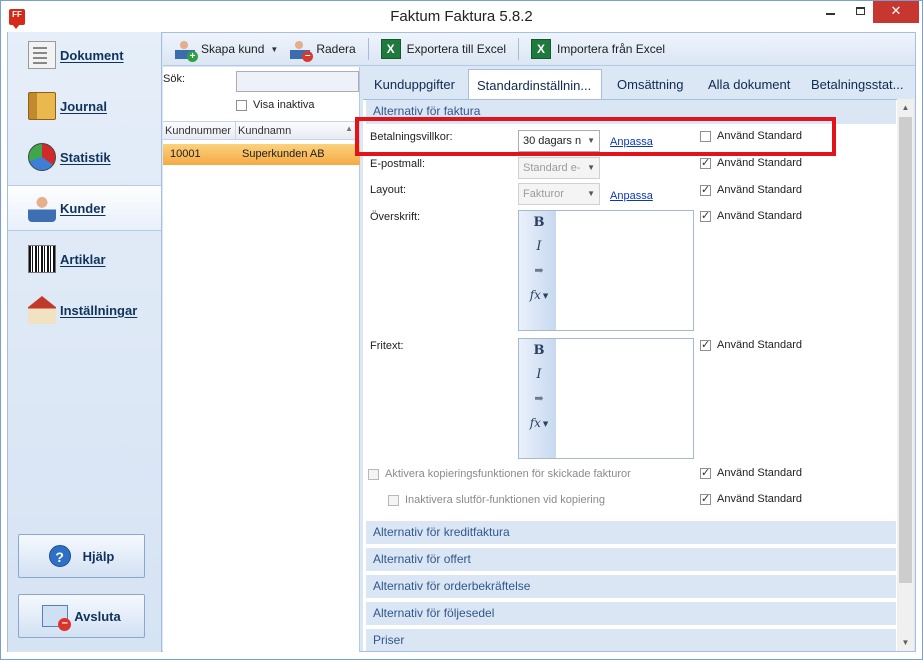 The image size is (923, 660). Describe the element at coordinates (414, 84) in the screenshot. I see `tab-kunduppgifter: Kunduppgifter` at that location.